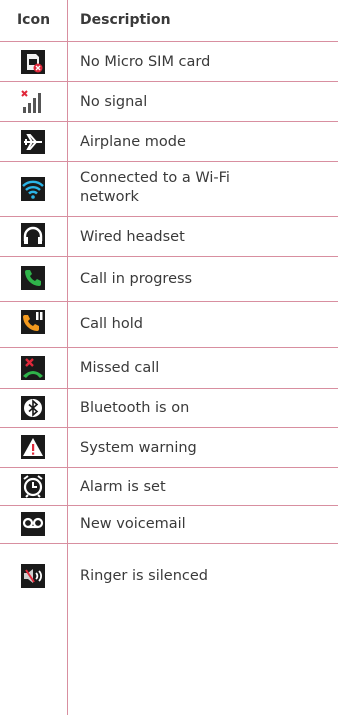 This screenshot has height=715, width=338. Describe the element at coordinates (33, 20) in the screenshot. I see `header-icon-column: Icon` at that location.